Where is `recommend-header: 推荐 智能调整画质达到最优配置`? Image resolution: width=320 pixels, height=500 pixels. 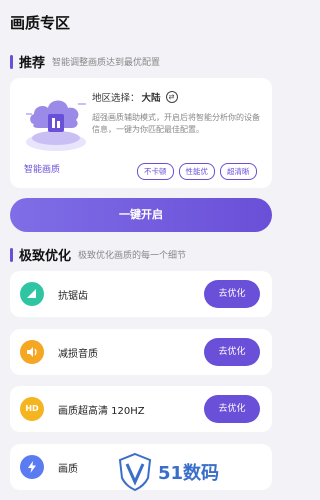 recommend-header: 推荐 智能调整画质达到最优配置 is located at coordinates (85, 61).